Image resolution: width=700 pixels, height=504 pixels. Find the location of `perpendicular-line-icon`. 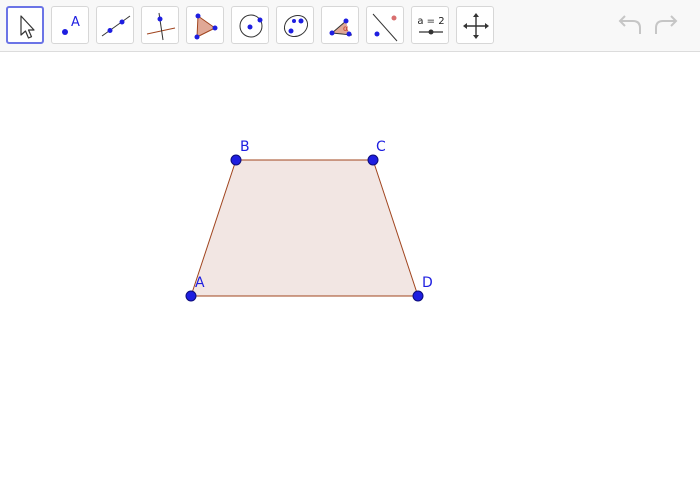

perpendicular-line-icon is located at coordinates (161, 26).